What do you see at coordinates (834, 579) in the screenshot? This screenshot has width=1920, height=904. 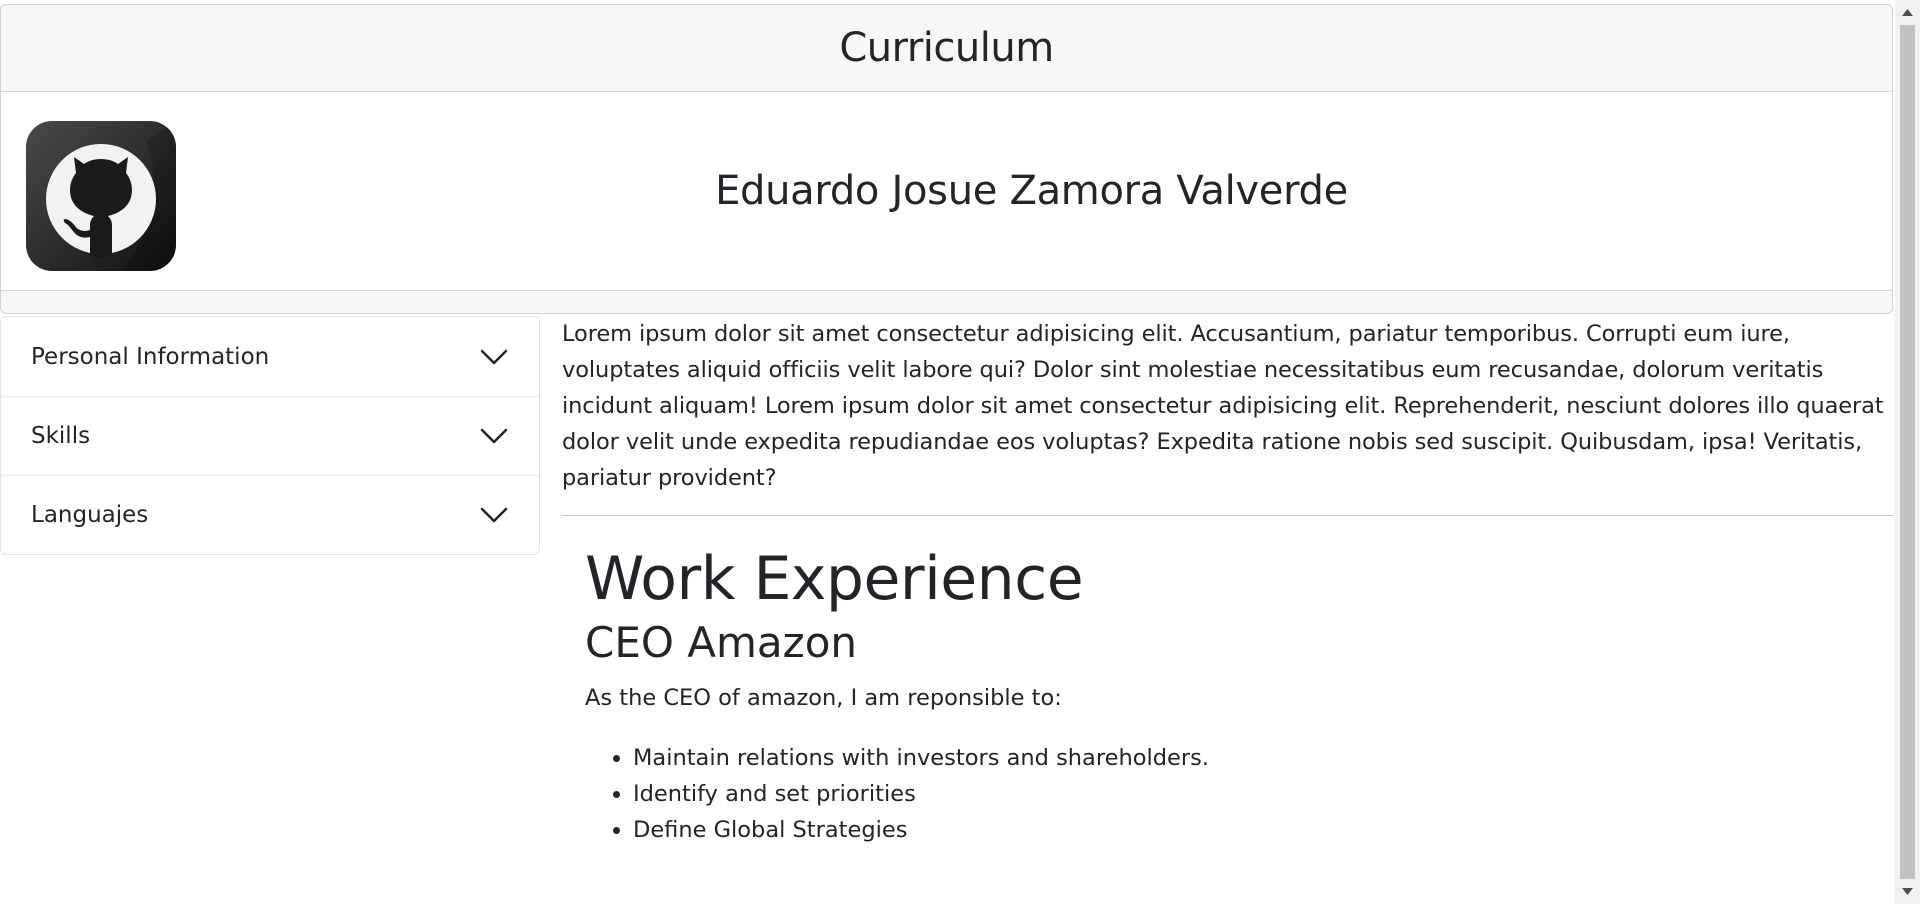 I see `work-experience-heading: Work Experience` at bounding box center [834, 579].